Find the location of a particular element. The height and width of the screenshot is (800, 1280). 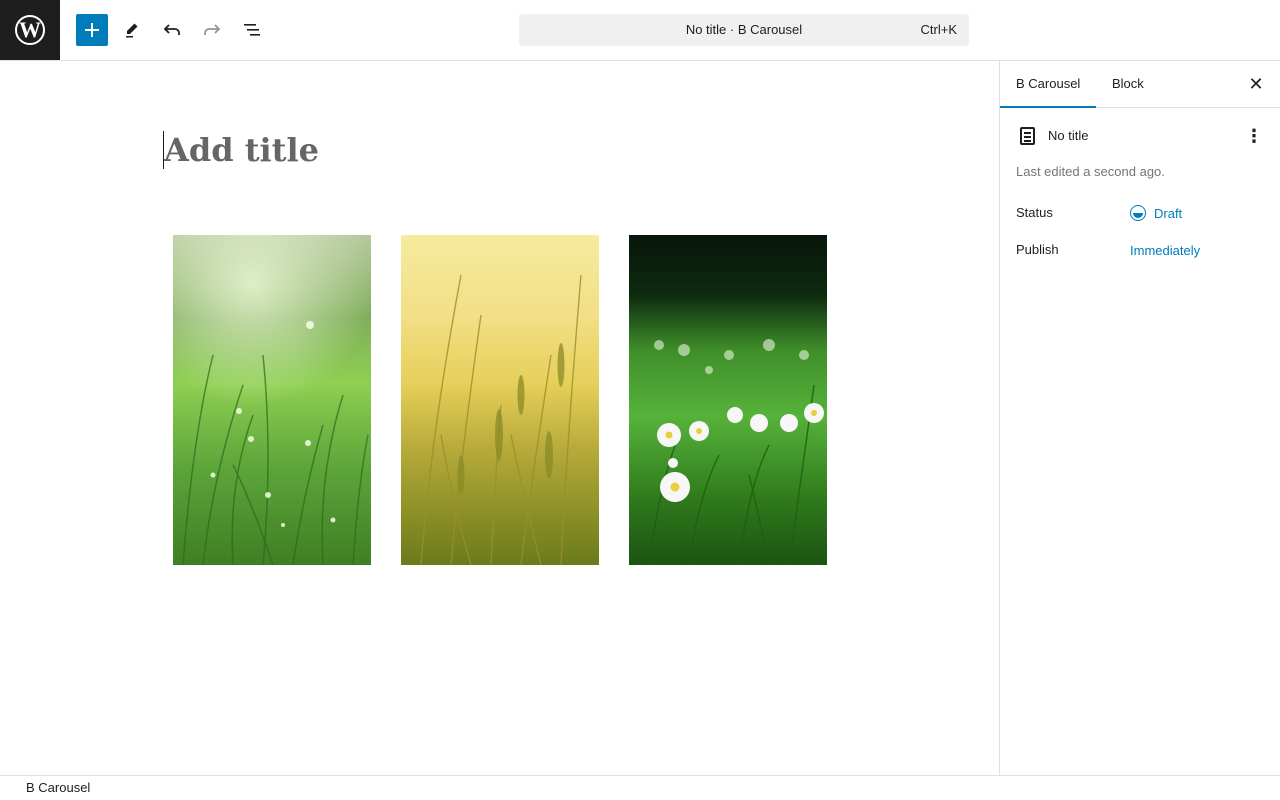

last-edited-text: Last edited a second ago. is located at coordinates (1090, 171).